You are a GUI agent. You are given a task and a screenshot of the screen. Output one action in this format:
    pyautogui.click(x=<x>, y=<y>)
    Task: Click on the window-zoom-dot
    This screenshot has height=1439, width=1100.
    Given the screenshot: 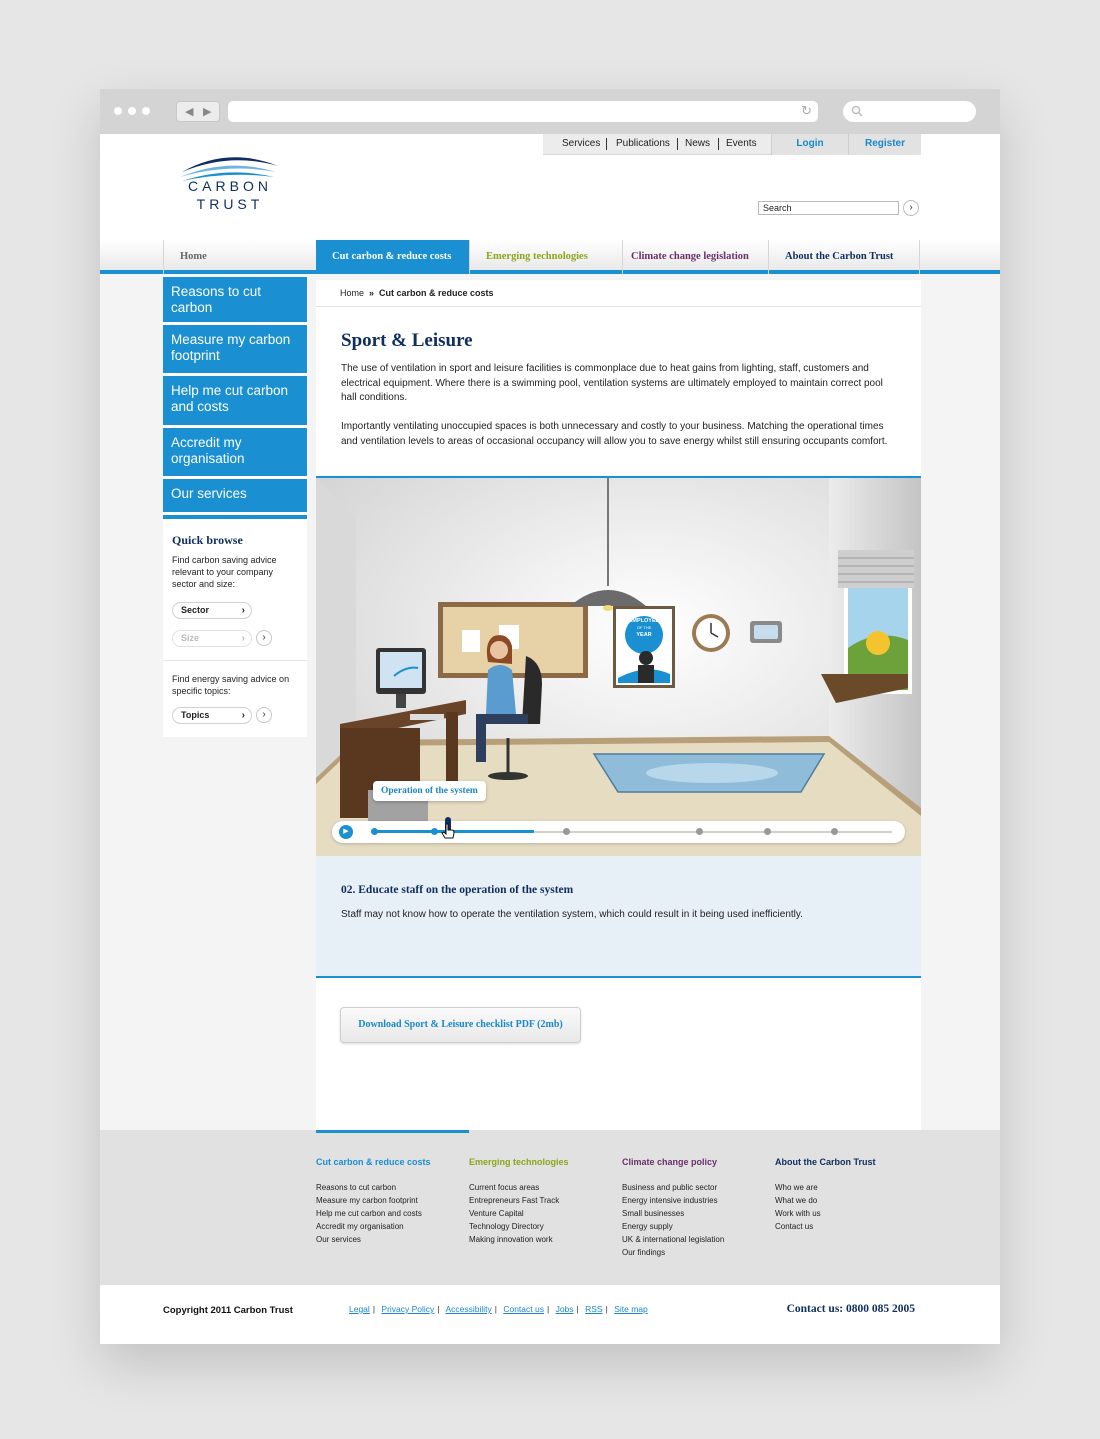 What is the action you would take?
    pyautogui.click(x=146, y=111)
    